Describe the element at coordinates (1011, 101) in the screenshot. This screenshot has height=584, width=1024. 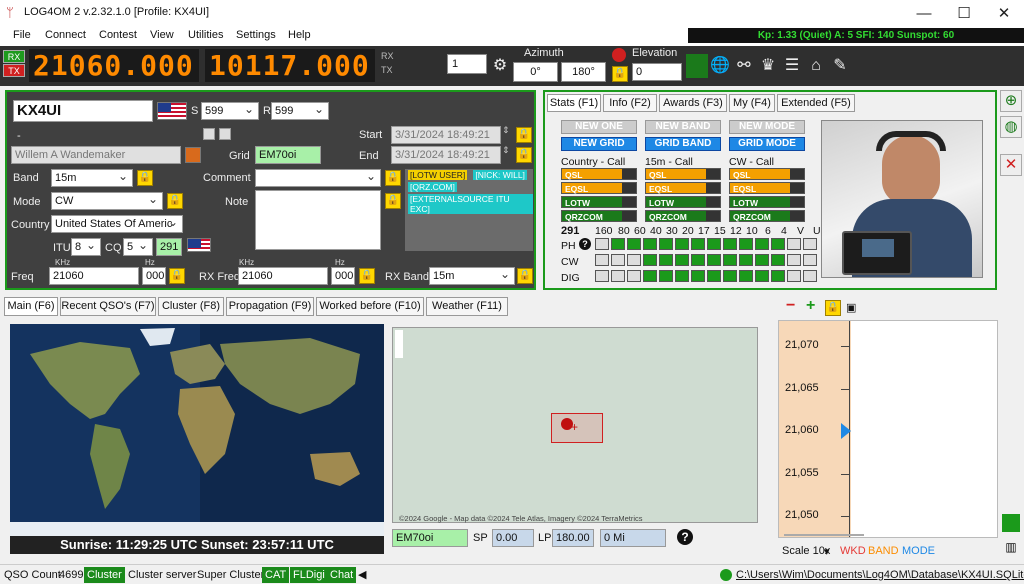
I see `add-icon: ⊕` at that location.